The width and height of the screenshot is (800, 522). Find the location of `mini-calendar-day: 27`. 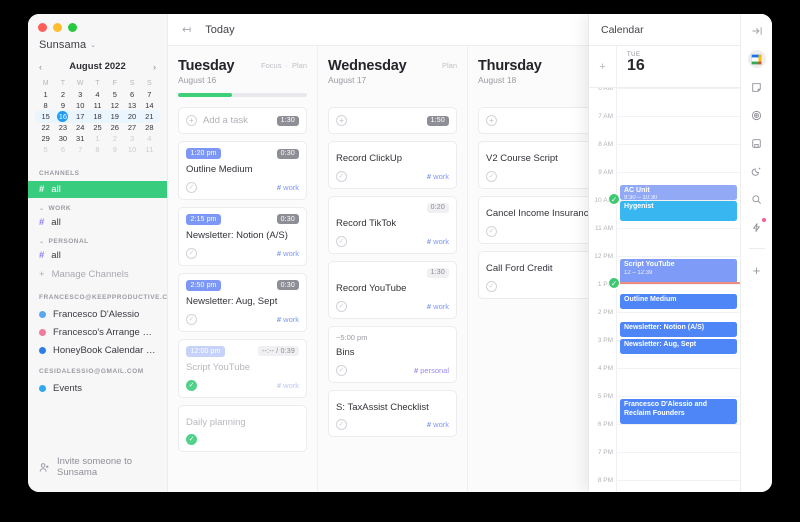

mini-calendar-day: 27 is located at coordinates (131, 127).